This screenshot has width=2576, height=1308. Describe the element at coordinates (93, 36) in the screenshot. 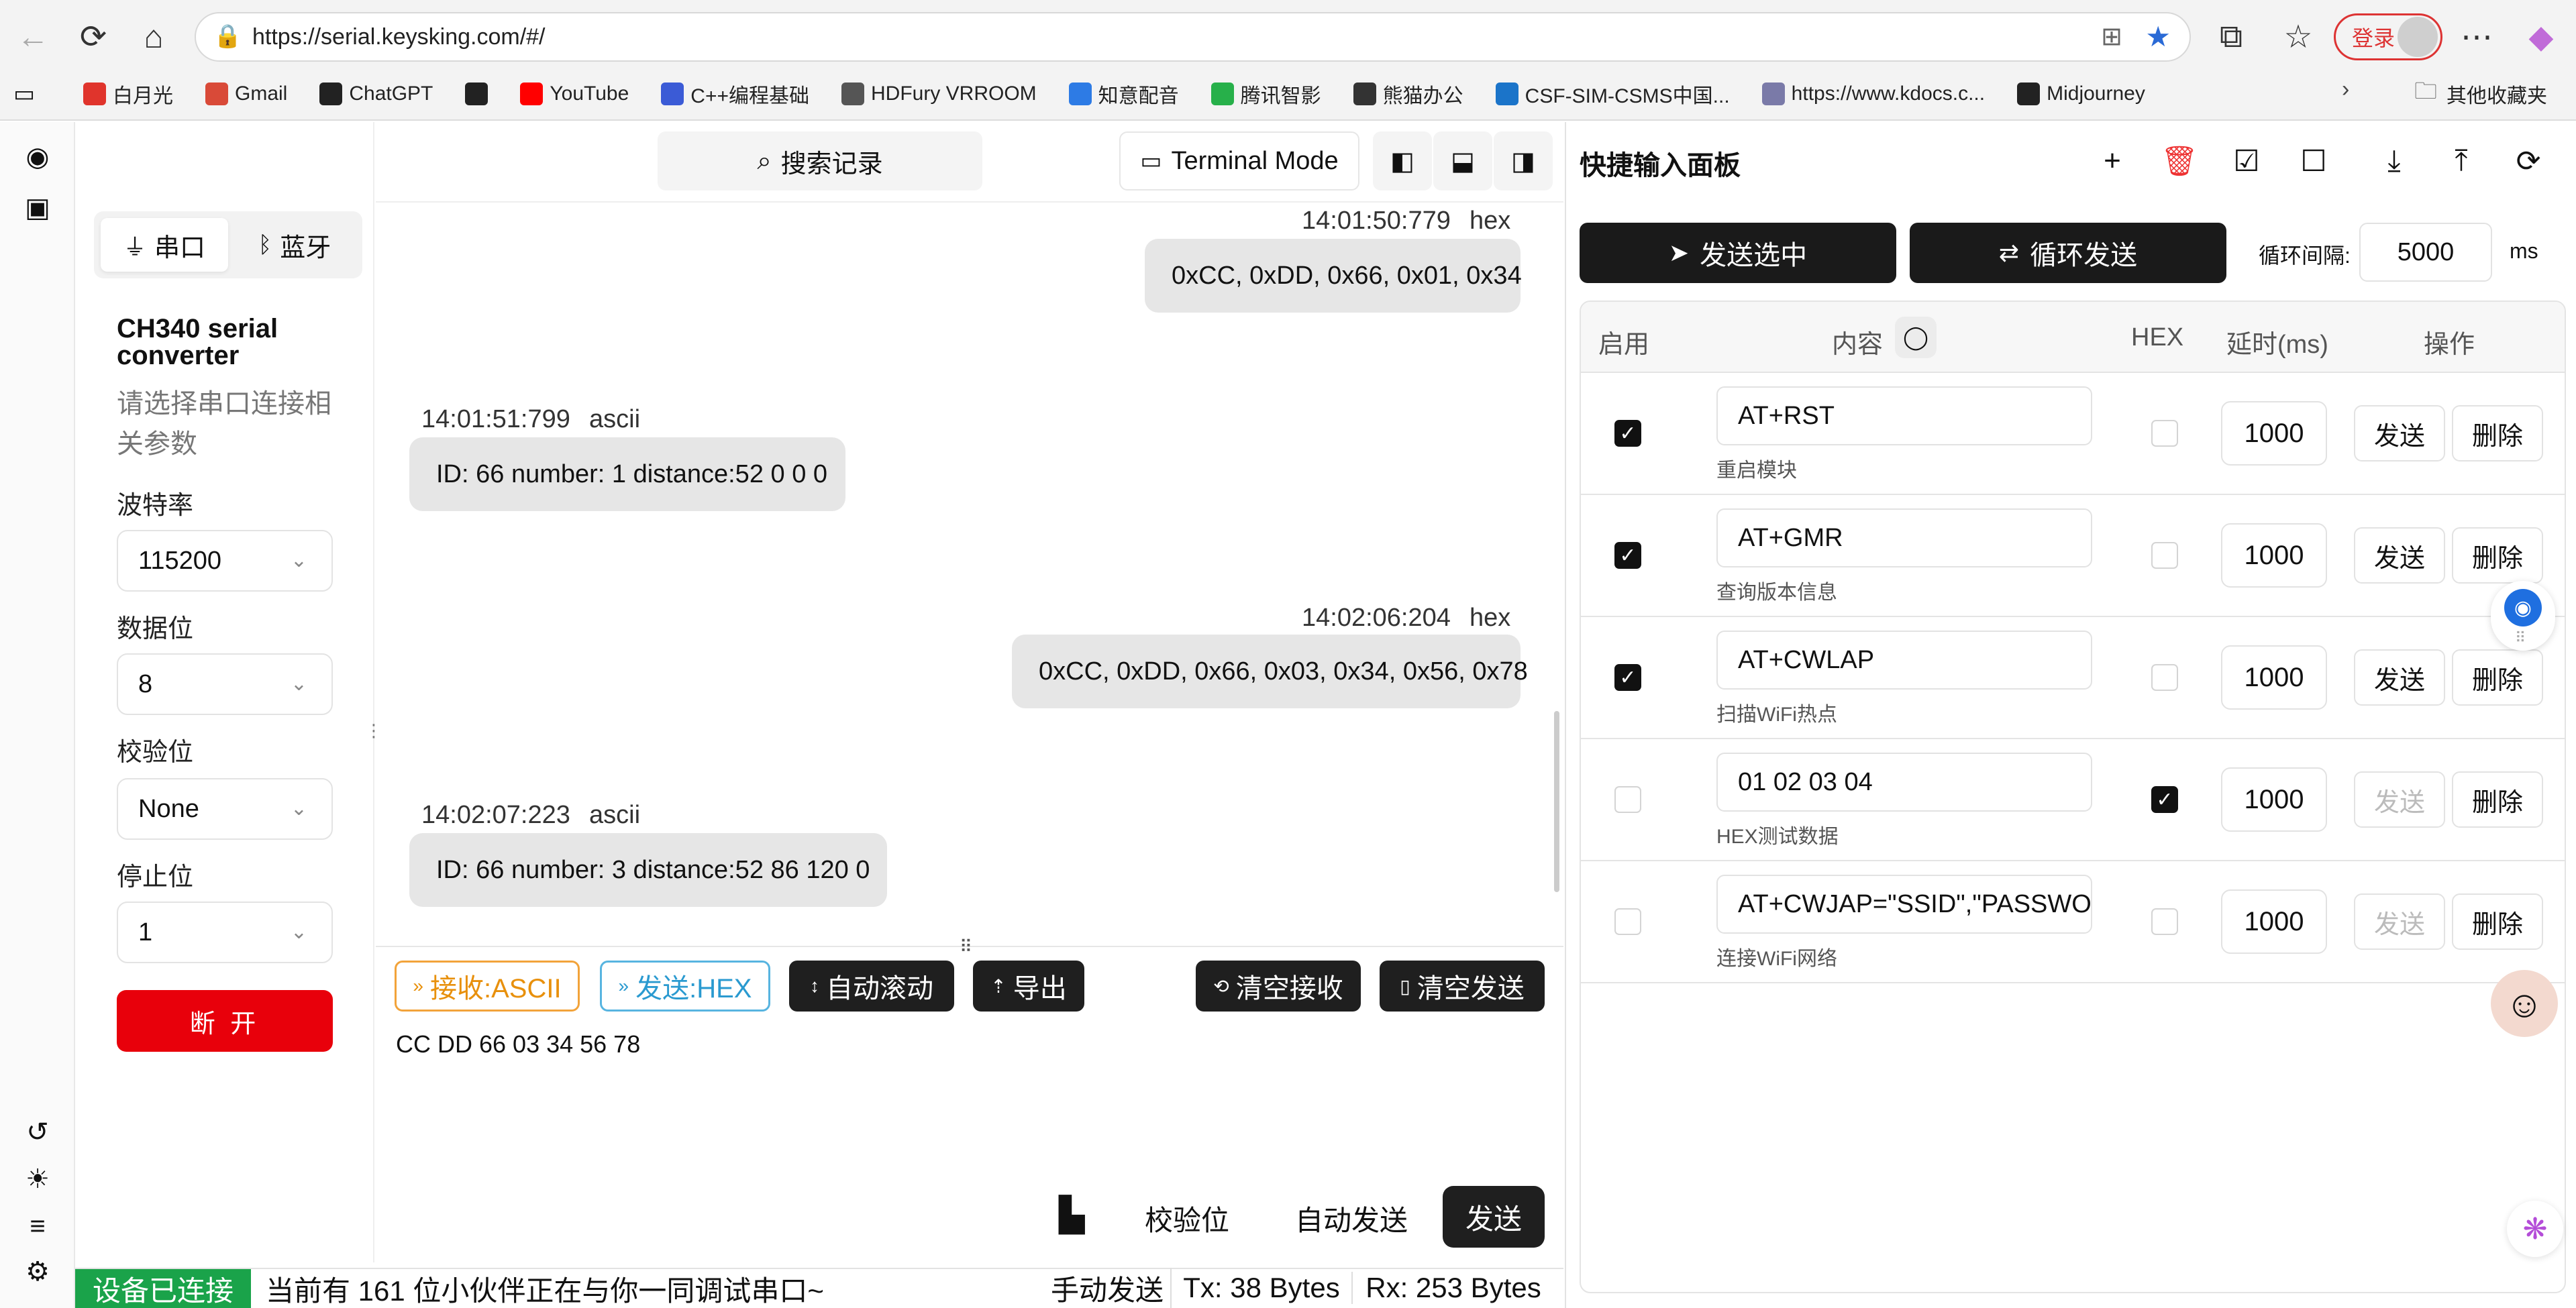

I see `reload-icon: ⟳` at that location.